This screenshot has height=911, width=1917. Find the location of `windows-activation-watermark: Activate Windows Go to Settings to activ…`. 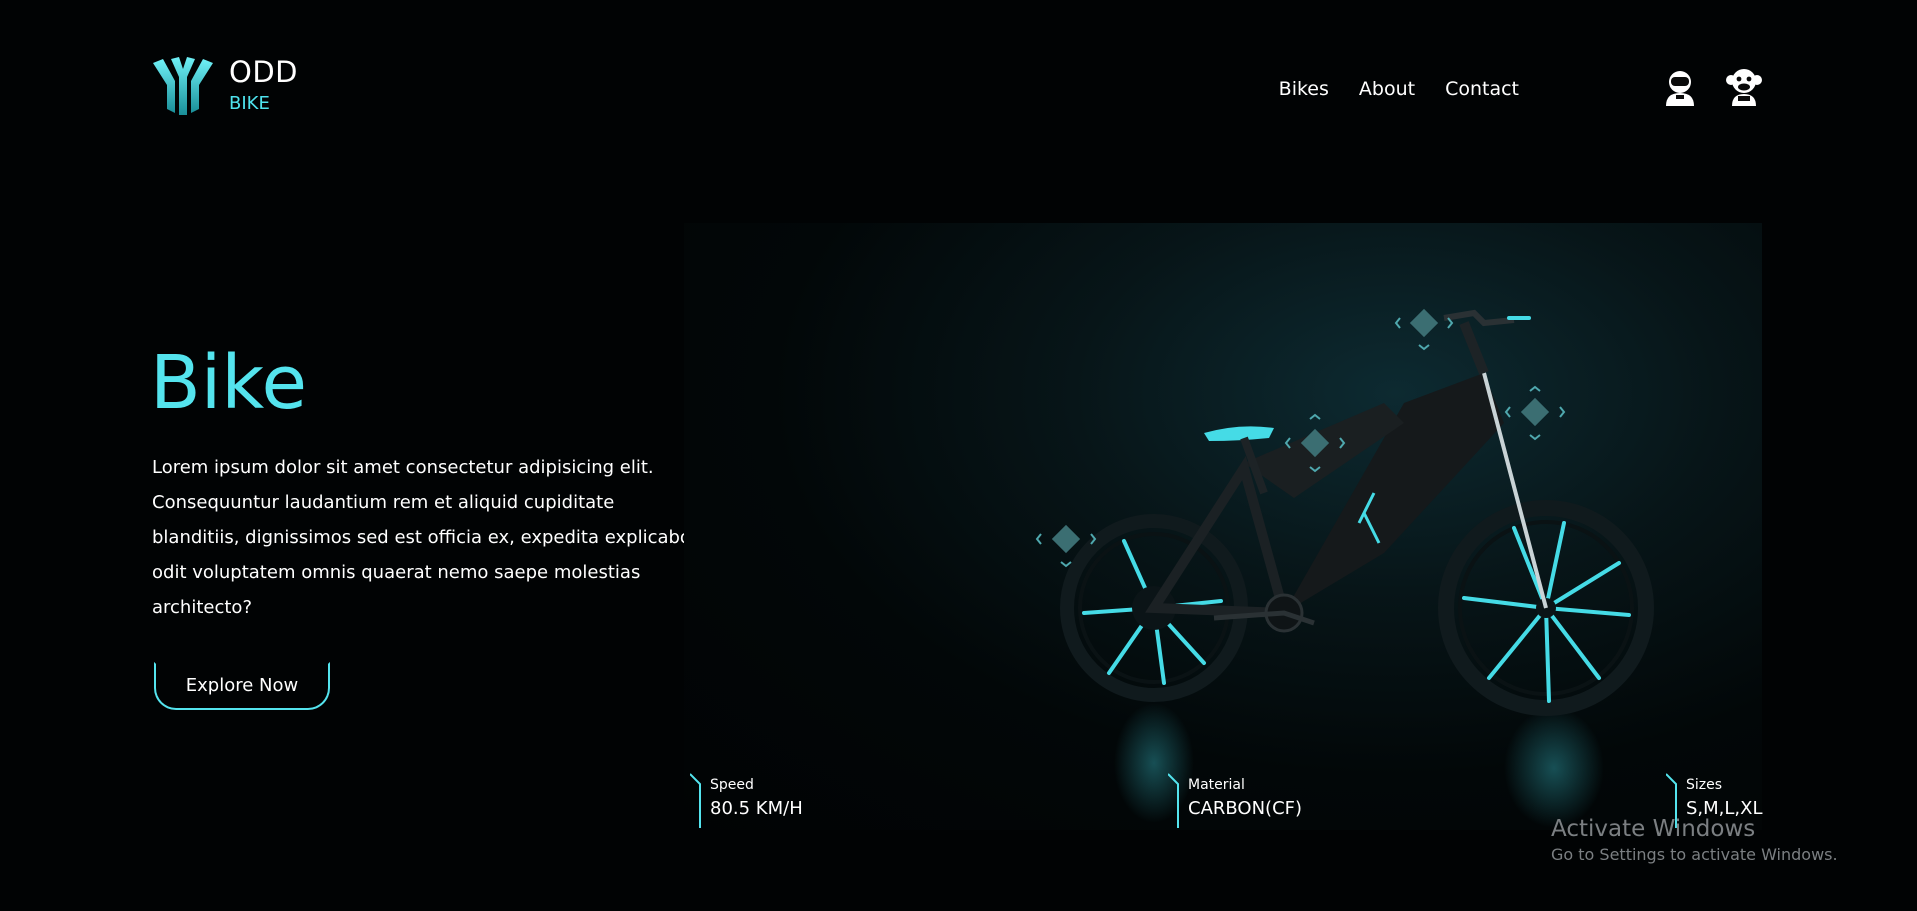

windows-activation-watermark: Activate Windows Go to Settings to activ… is located at coordinates (1694, 840).